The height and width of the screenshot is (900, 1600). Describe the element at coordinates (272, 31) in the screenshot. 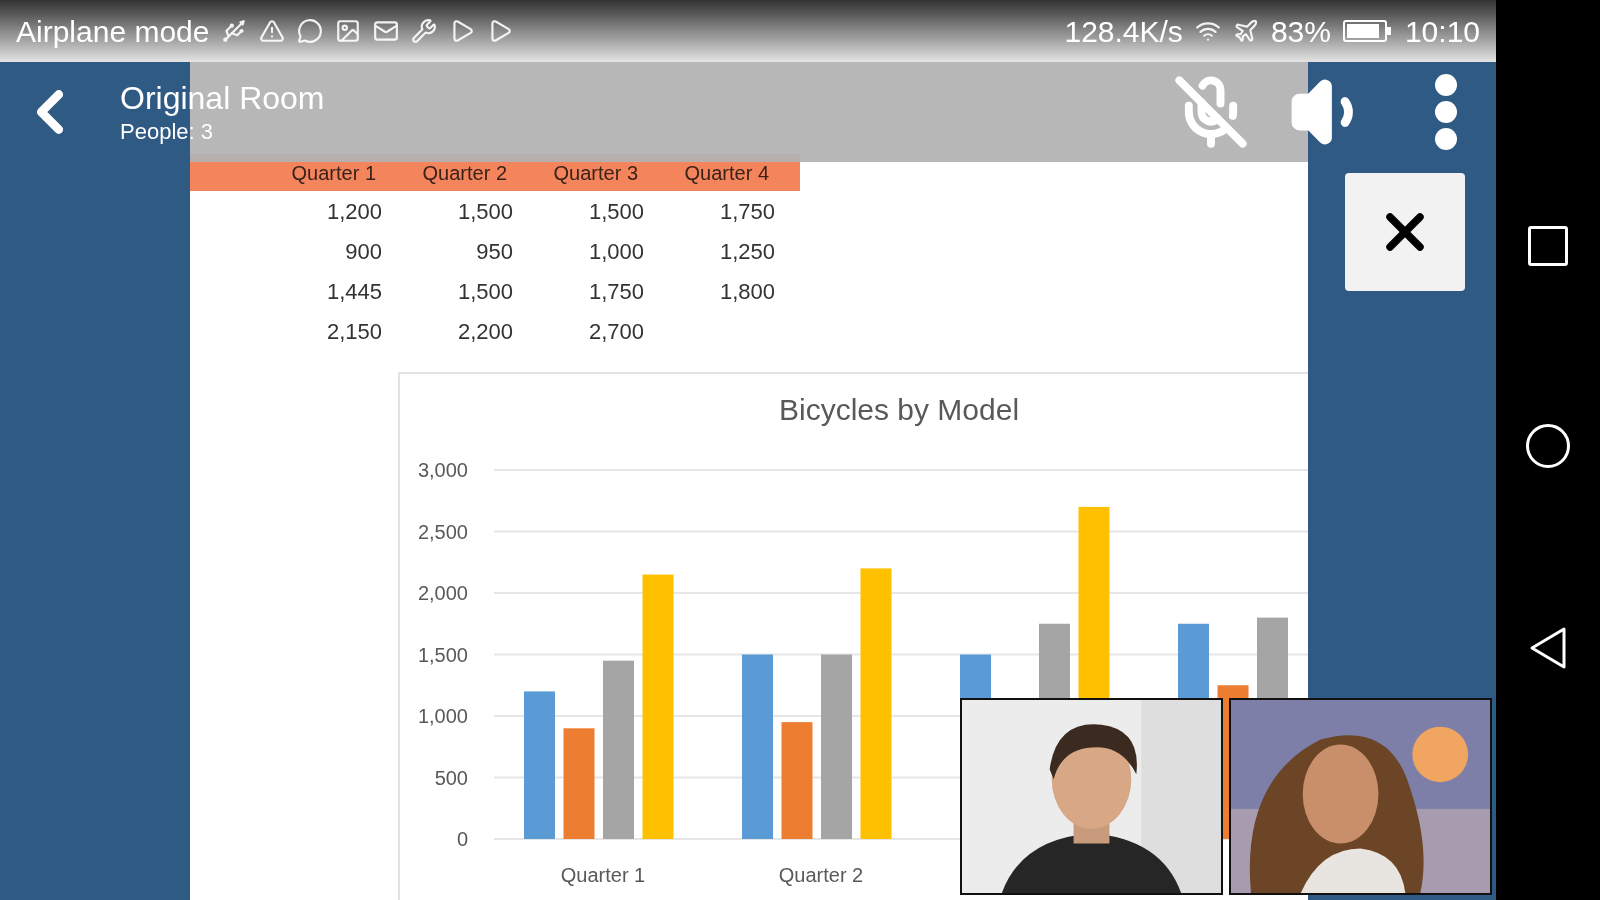

I see `warning-icon` at that location.